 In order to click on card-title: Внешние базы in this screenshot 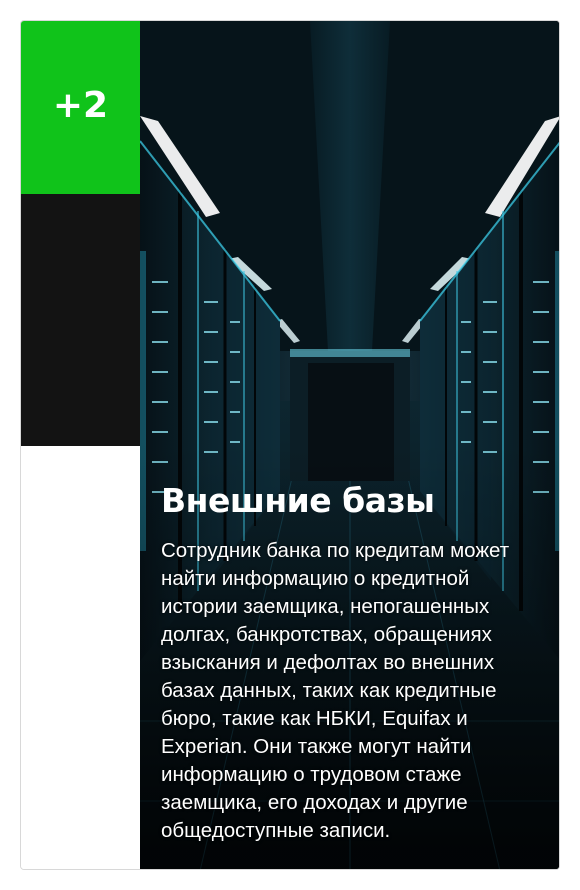, I will do `click(298, 500)`.